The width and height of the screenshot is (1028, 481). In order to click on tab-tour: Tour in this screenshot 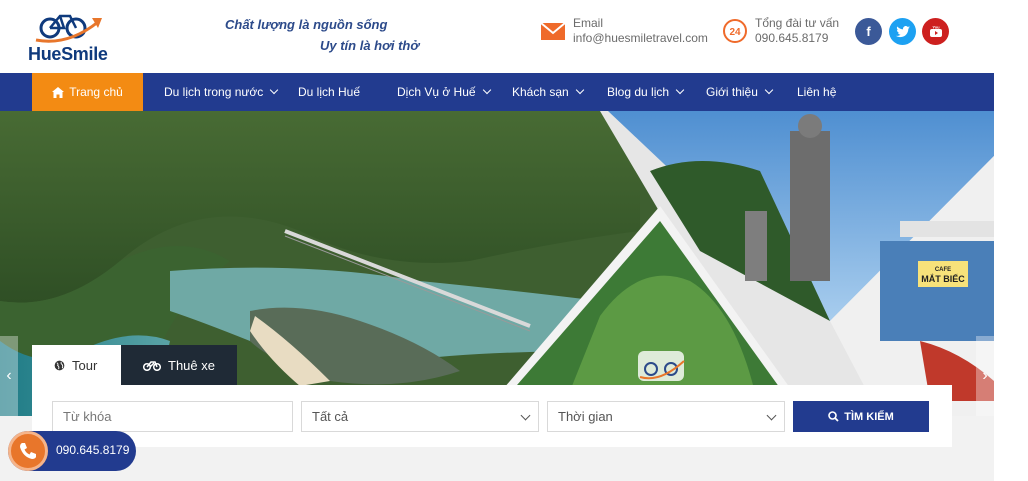, I will do `click(76, 365)`.